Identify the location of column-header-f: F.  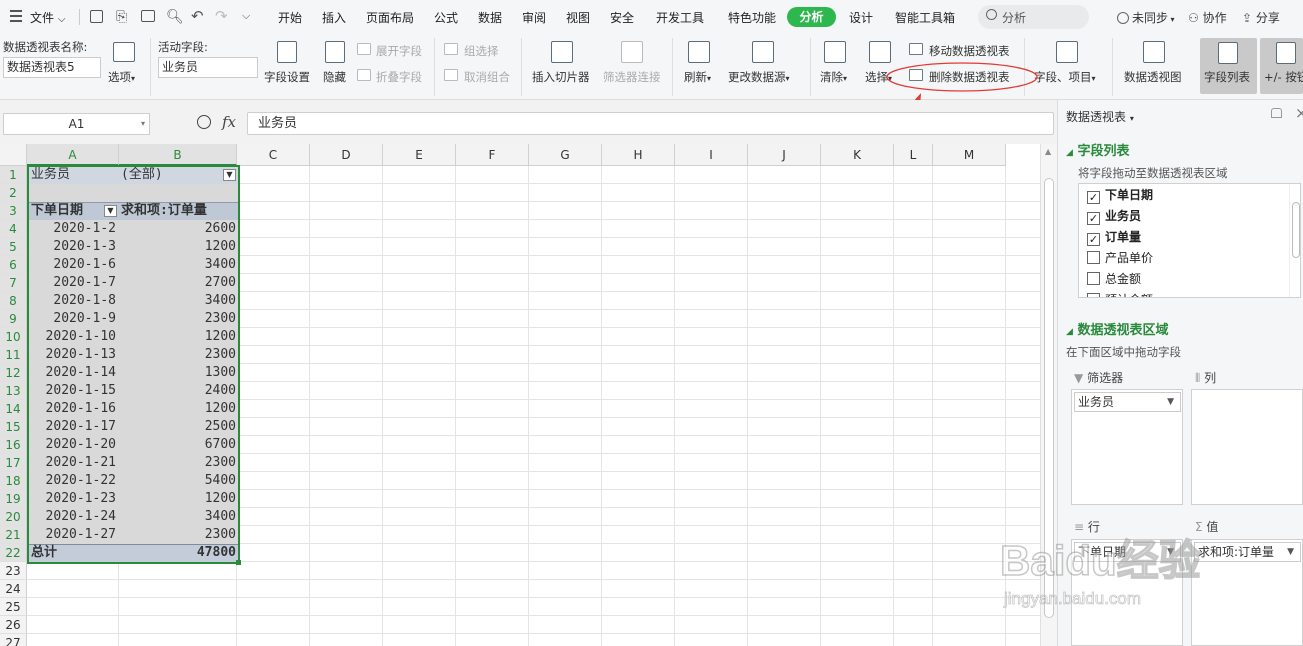
(492, 155).